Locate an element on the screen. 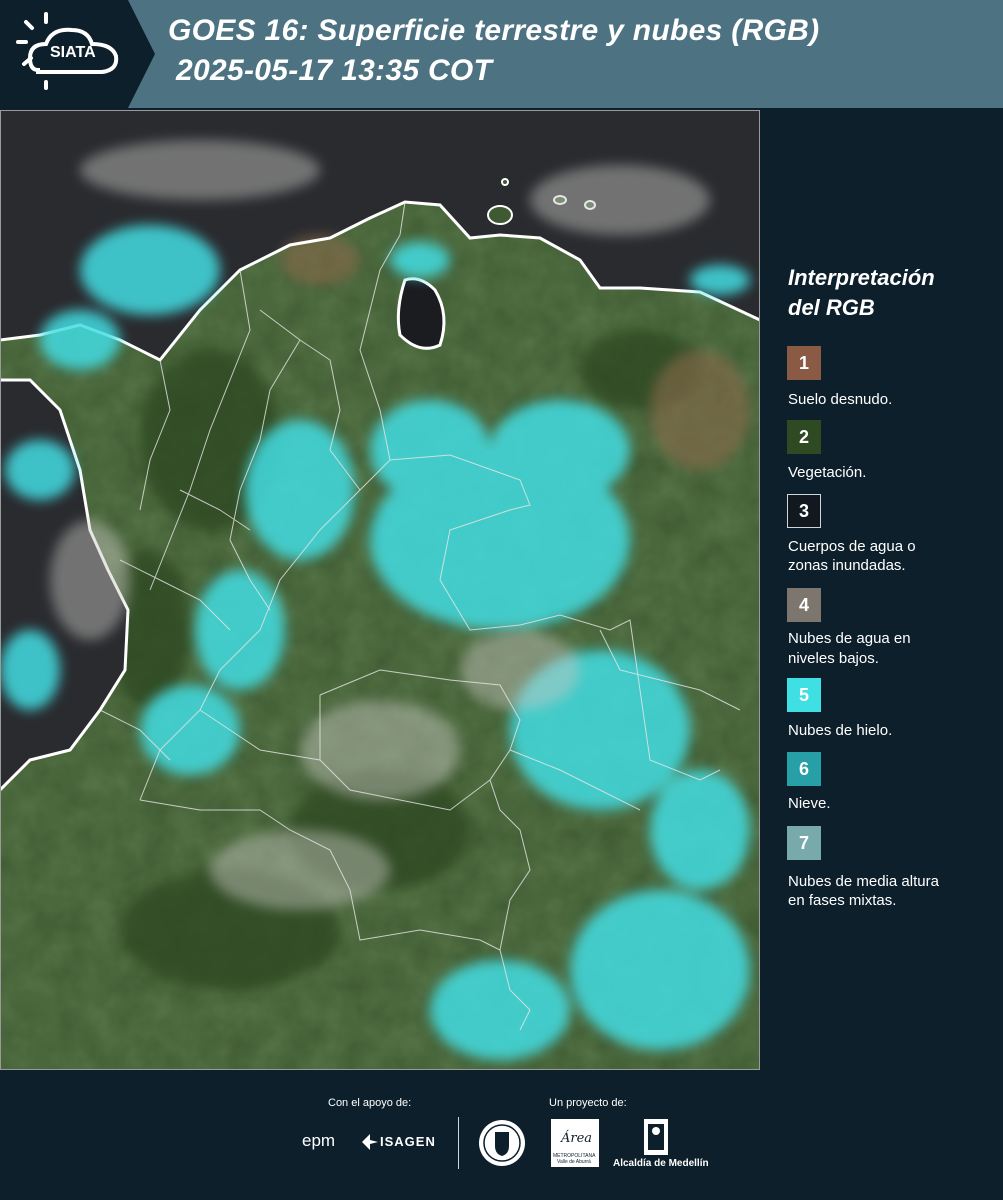 The image size is (1003, 1200). legend-swatch-1: 1 is located at coordinates (804, 363).